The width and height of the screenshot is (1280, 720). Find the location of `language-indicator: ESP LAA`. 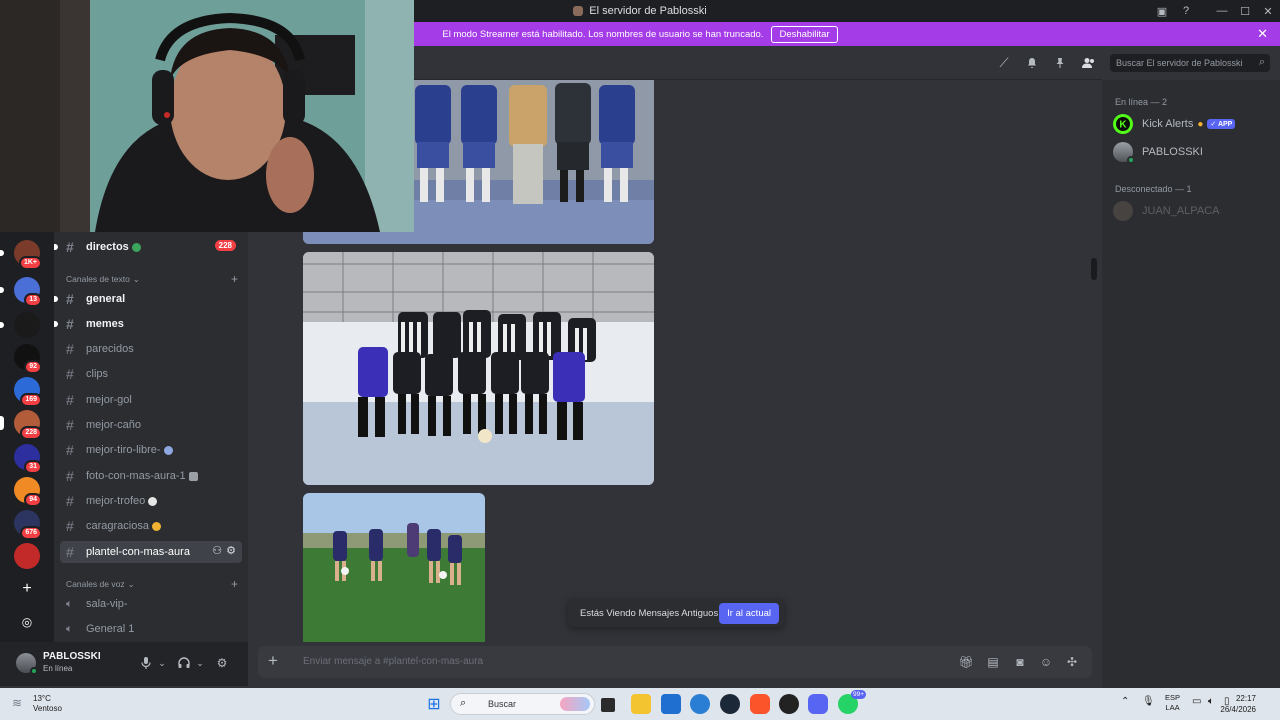

language-indicator: ESP LAA is located at coordinates (1172, 703).